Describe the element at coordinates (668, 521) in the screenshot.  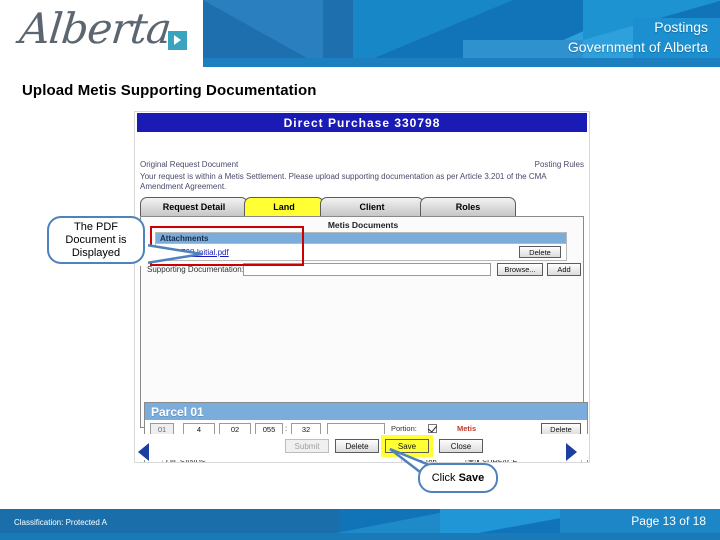
I see `page-number-label: Page 13 of 18` at that location.